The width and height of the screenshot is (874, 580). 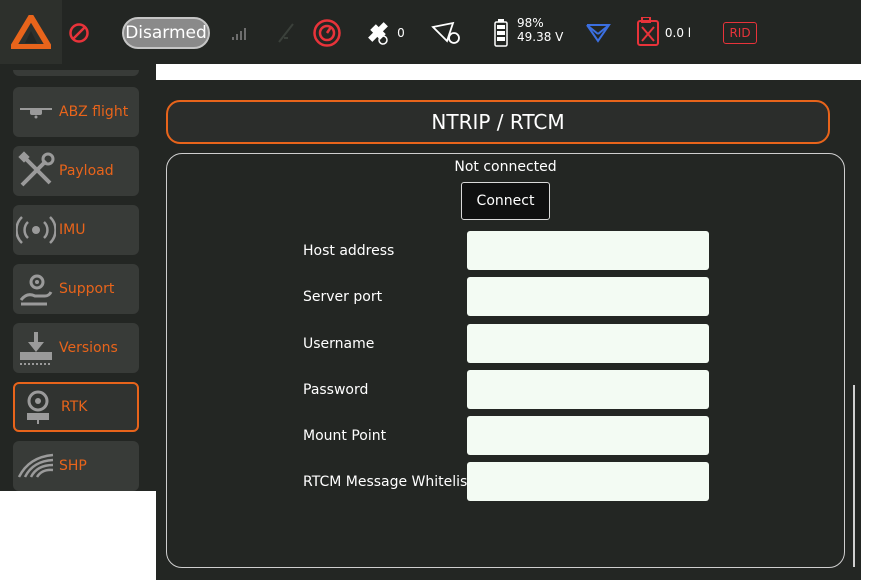 What do you see at coordinates (286, 33) in the screenshot?
I see `link-disabled-icon` at bounding box center [286, 33].